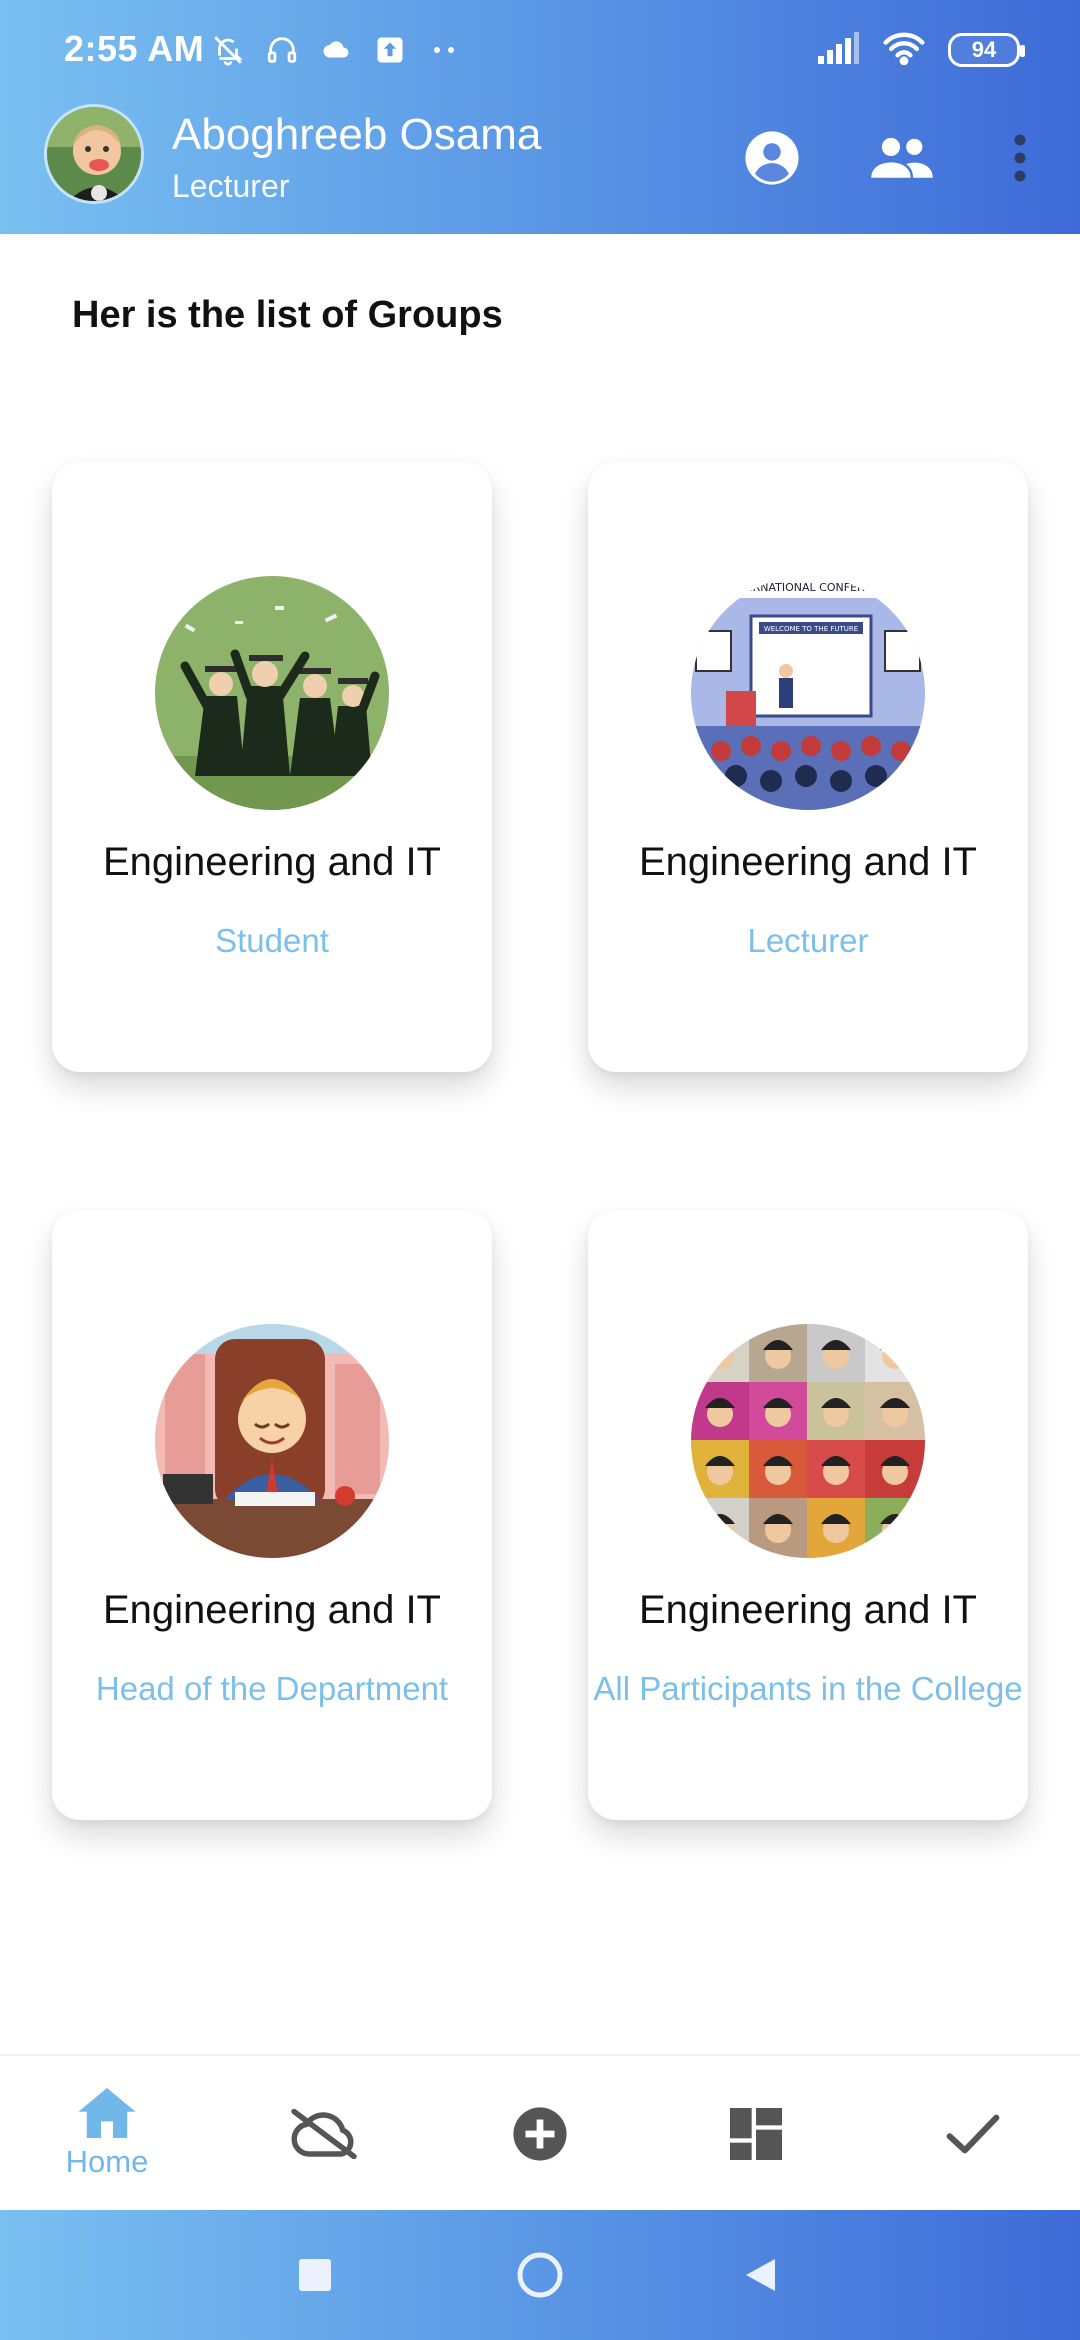  Describe the element at coordinates (287, 315) in the screenshot. I see `page-heading: Her is the list of Groups` at that location.